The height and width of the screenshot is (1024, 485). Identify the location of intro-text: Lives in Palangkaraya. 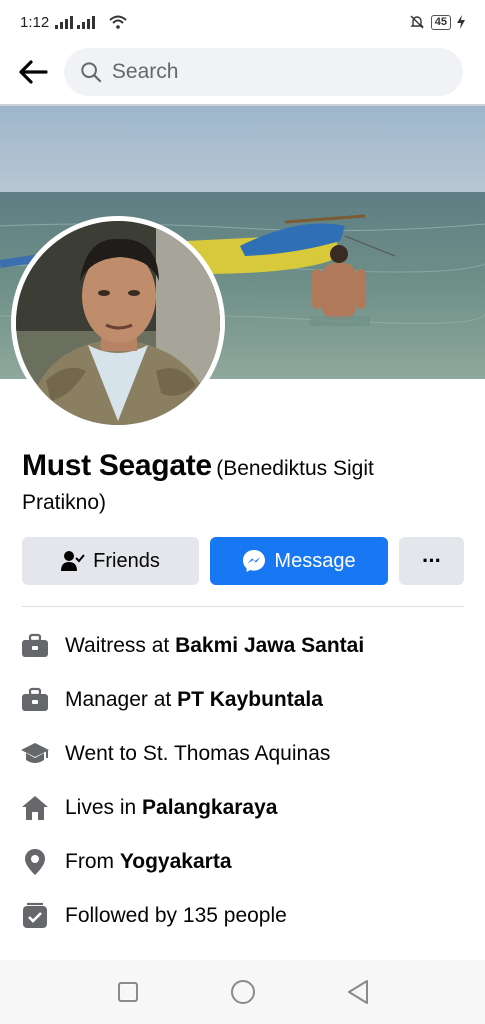
(171, 807).